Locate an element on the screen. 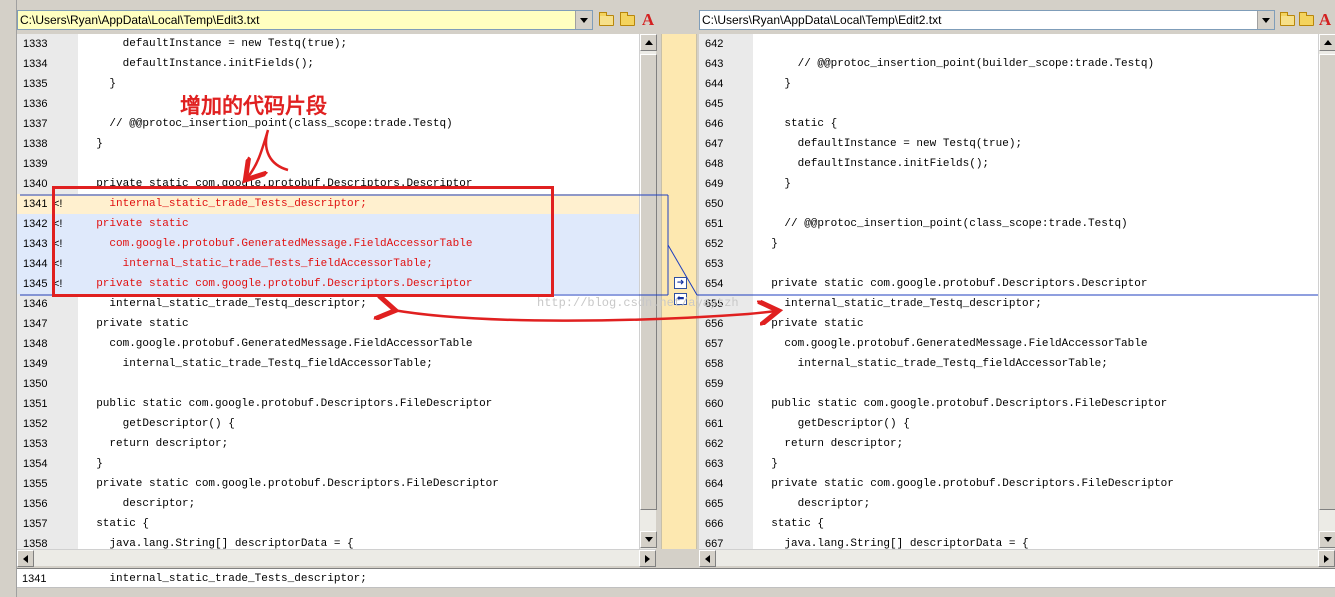 The height and width of the screenshot is (597, 1335). code-line: 1334 defaultInstance.initFields(); is located at coordinates (328, 64).